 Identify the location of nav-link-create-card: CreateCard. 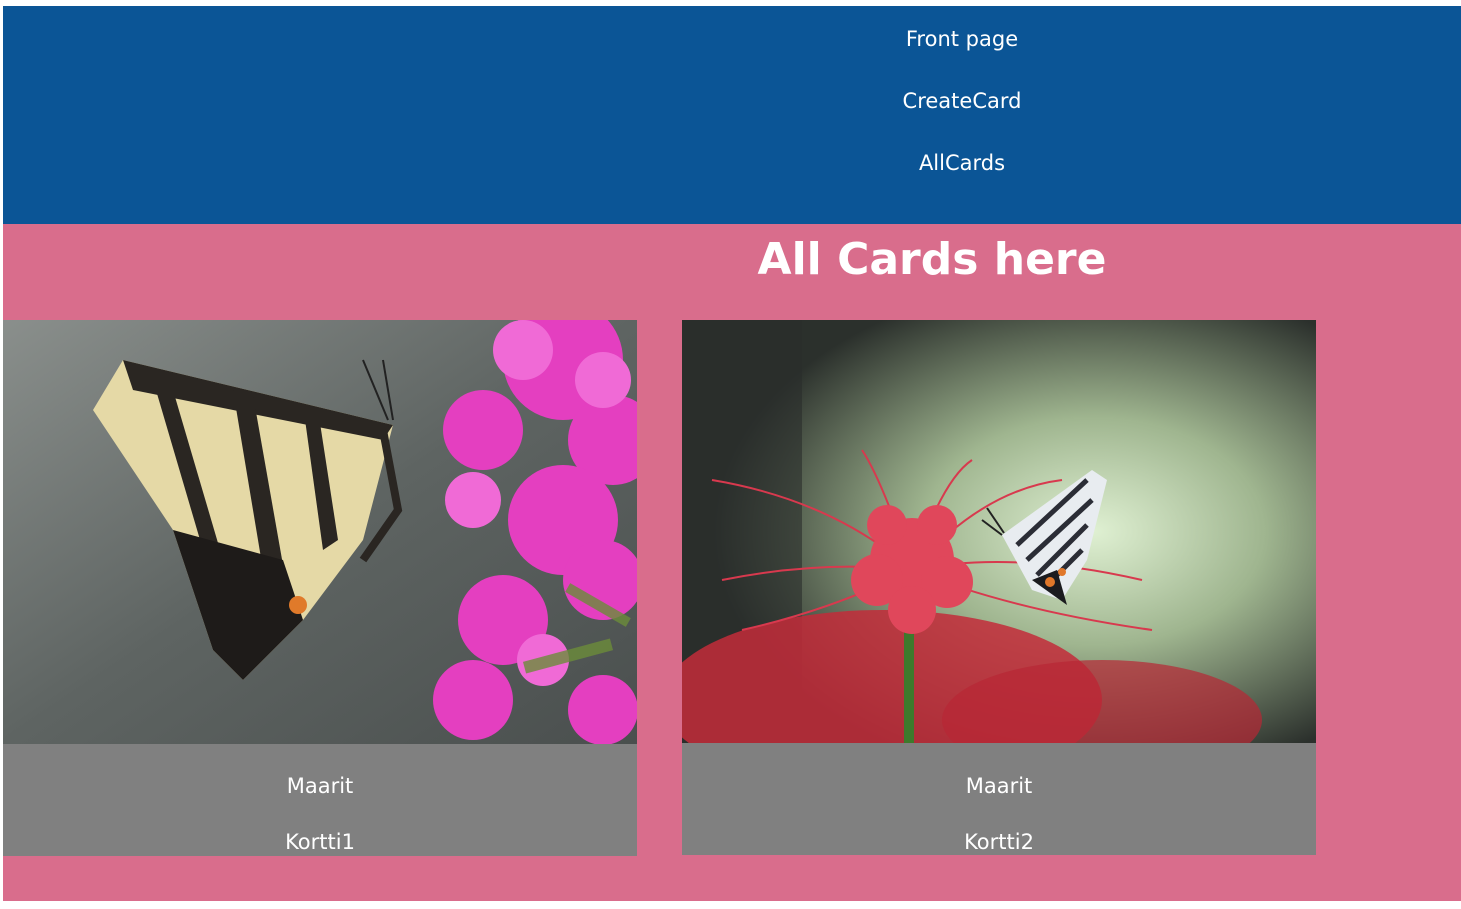
(732, 101).